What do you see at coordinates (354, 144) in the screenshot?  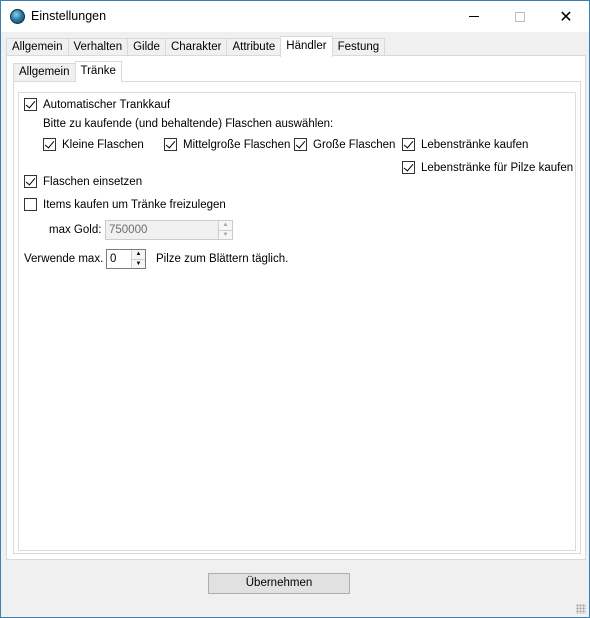 I see `checkbox-label: Große Flaschen` at bounding box center [354, 144].